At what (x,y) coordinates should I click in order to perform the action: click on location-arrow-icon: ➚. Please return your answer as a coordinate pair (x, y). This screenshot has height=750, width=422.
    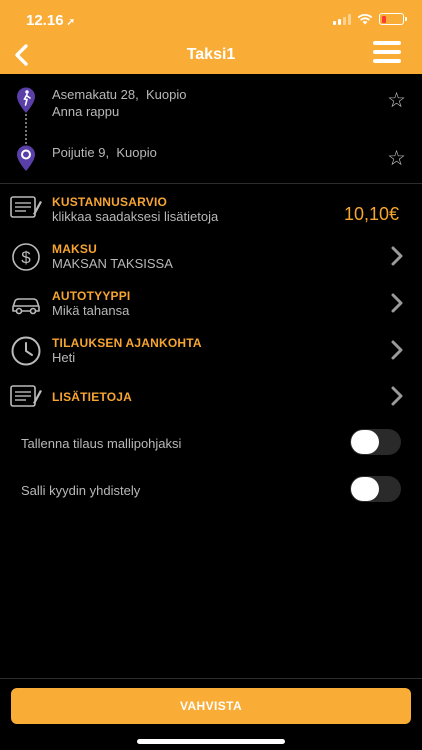
    Looking at the image, I should click on (70, 22).